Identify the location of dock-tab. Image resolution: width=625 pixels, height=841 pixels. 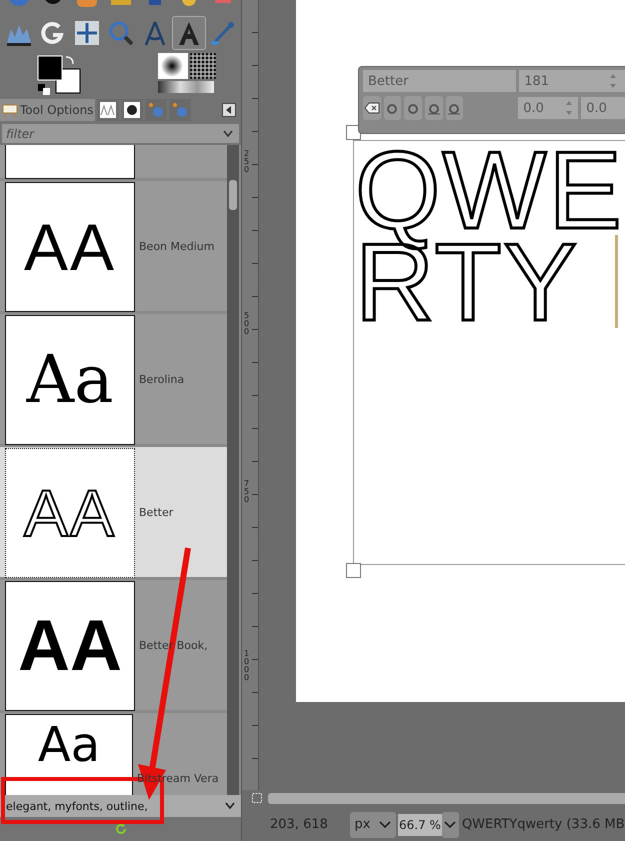
(132, 110).